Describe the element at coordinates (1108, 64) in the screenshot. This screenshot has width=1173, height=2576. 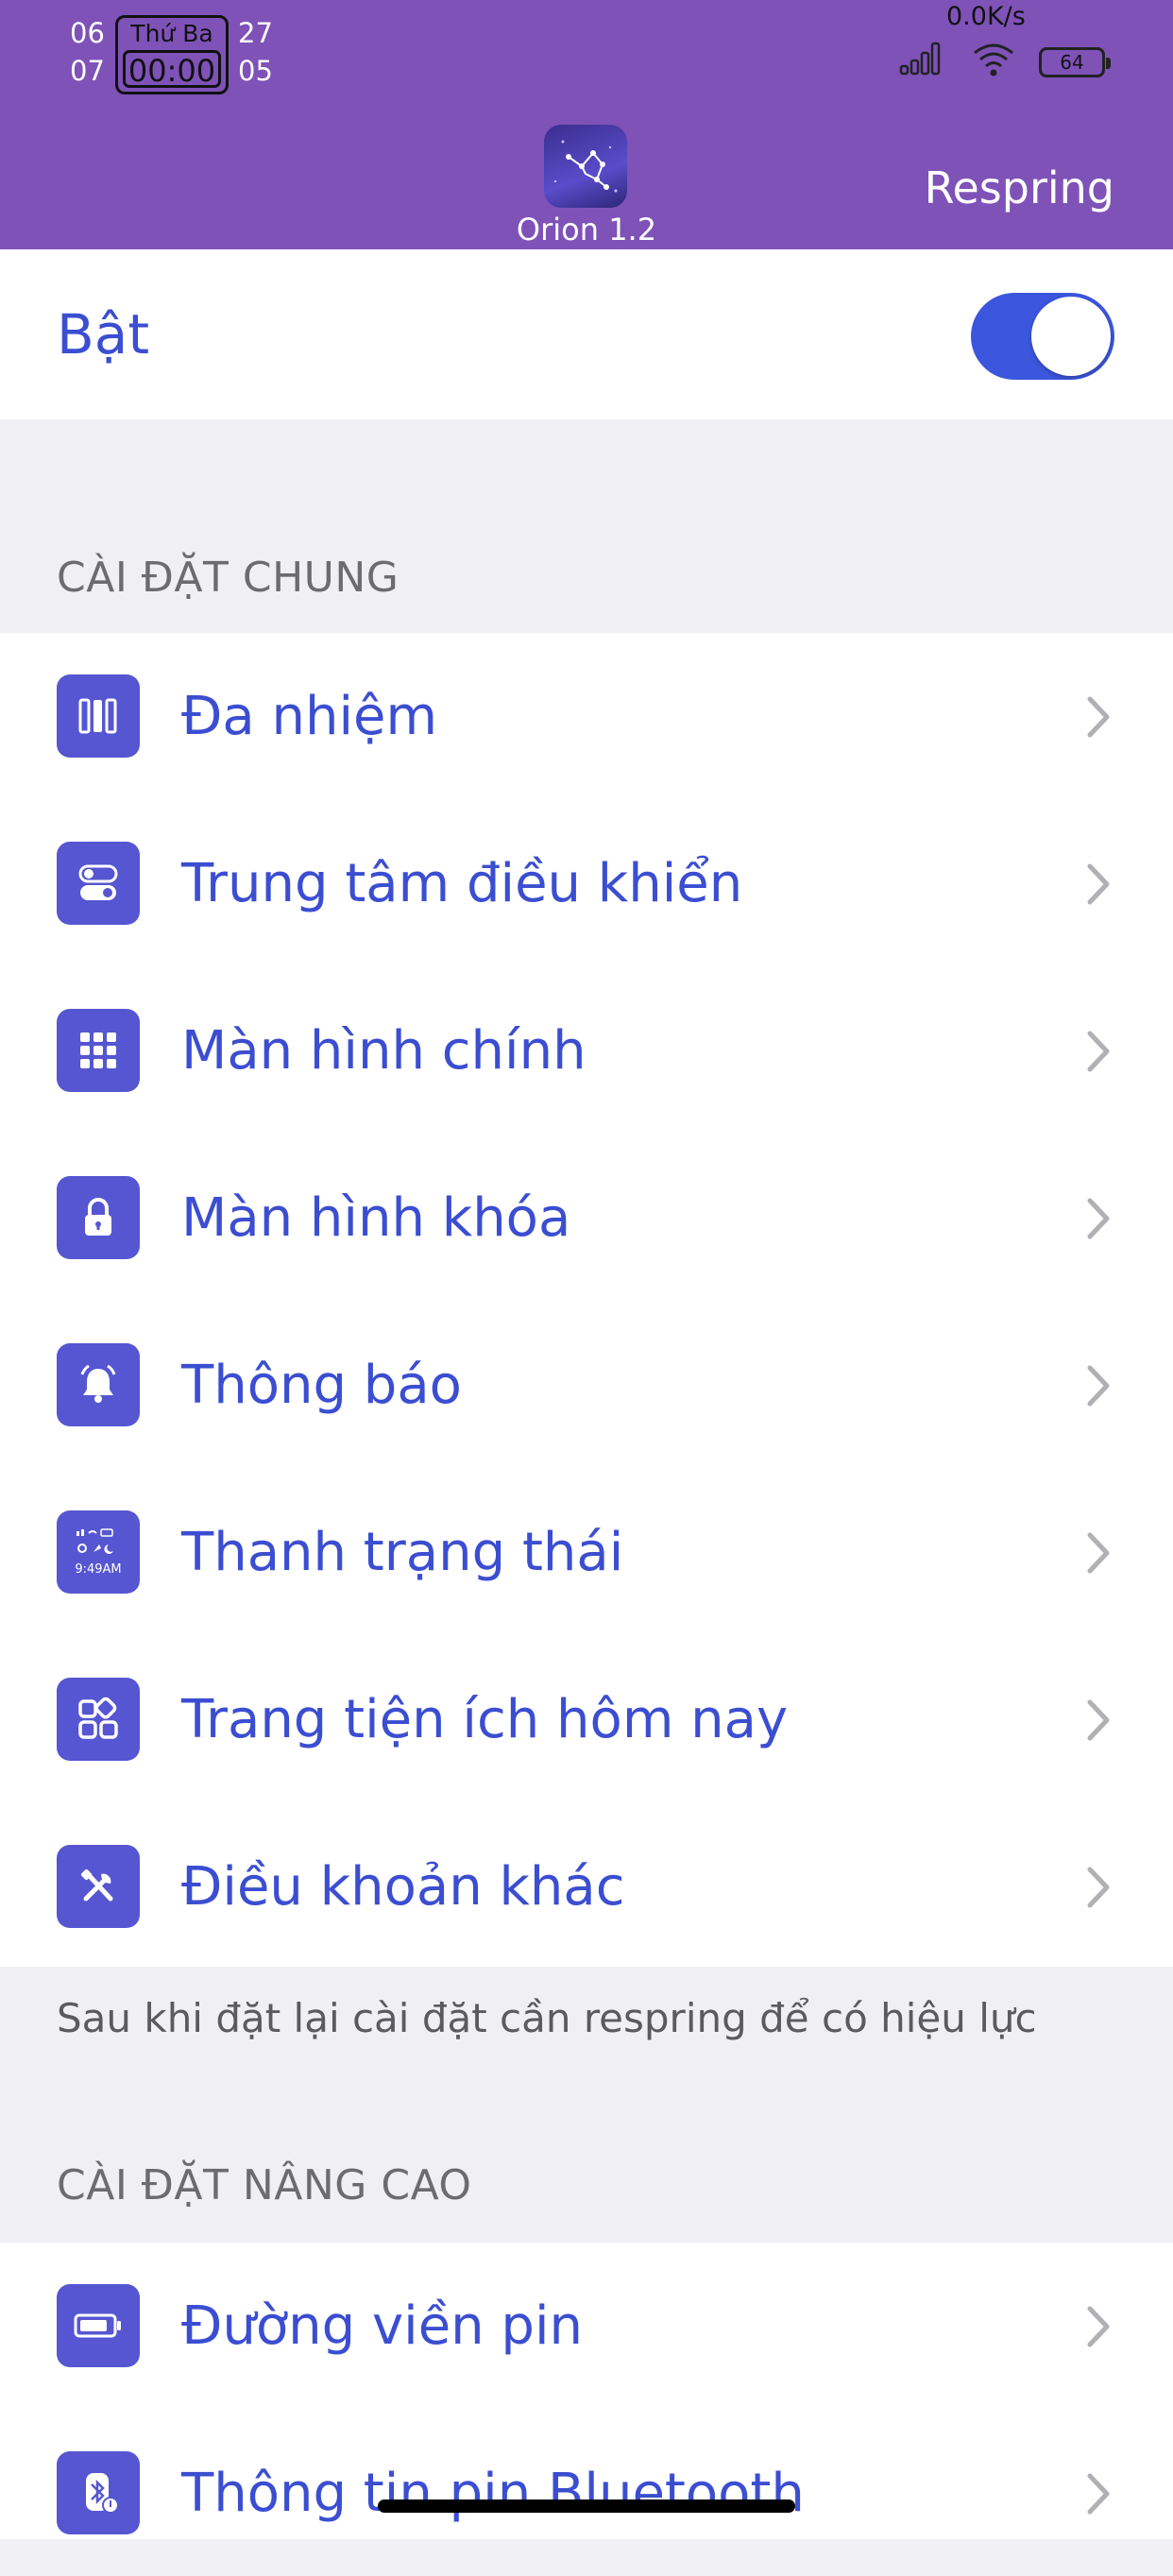
I see `battery-tip` at that location.